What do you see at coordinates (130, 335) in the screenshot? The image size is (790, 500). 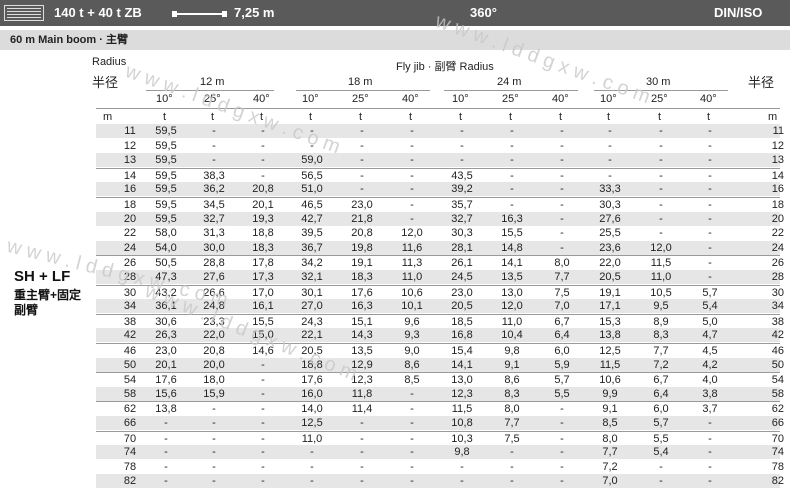 I see `radius-cell: 42` at bounding box center [130, 335].